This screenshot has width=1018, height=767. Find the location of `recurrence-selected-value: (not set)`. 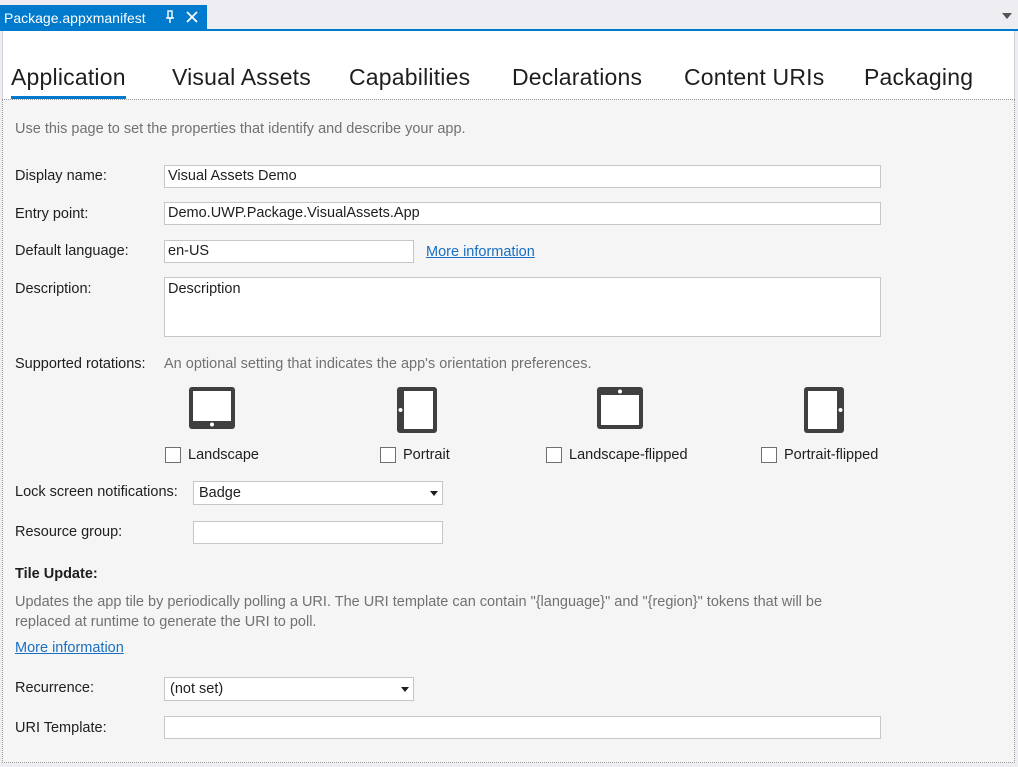

recurrence-selected-value: (not set) is located at coordinates (197, 689).